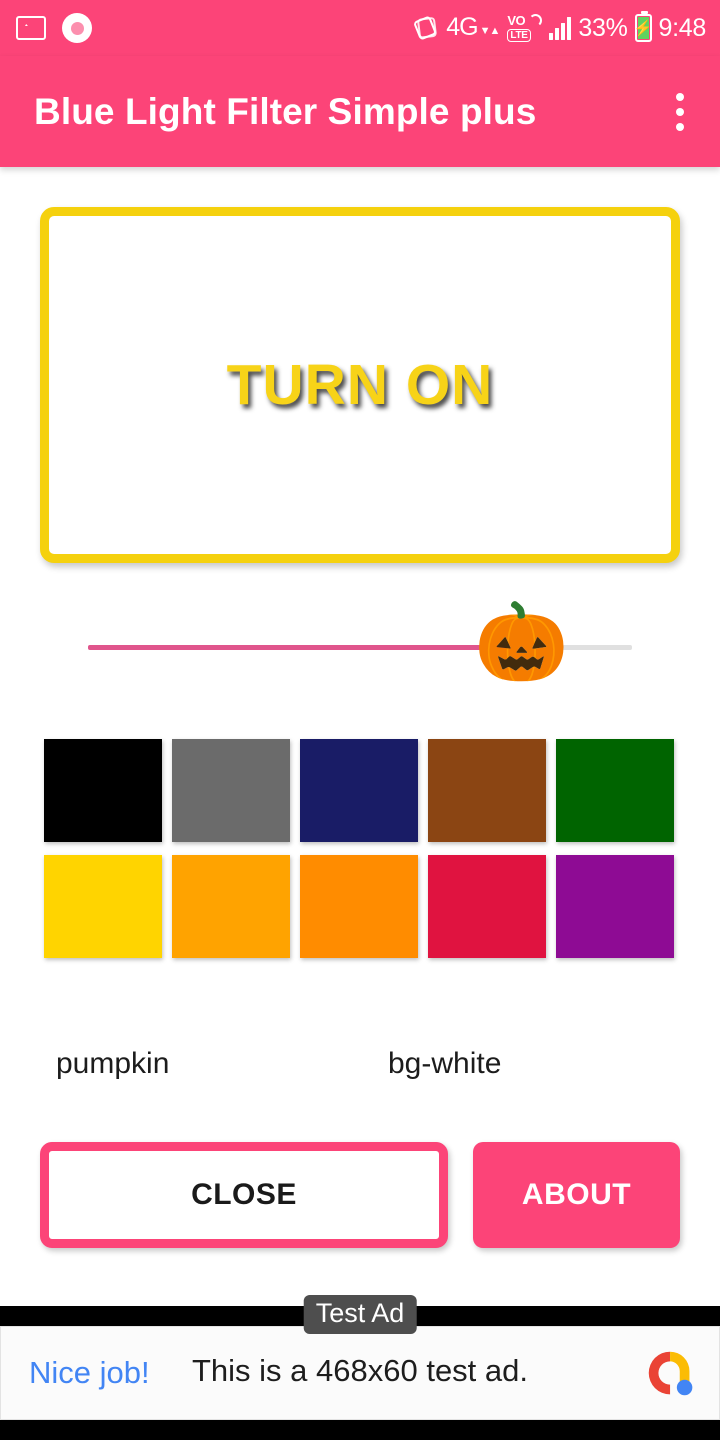  What do you see at coordinates (77, 28) in the screenshot?
I see `screen-record-icon` at bounding box center [77, 28].